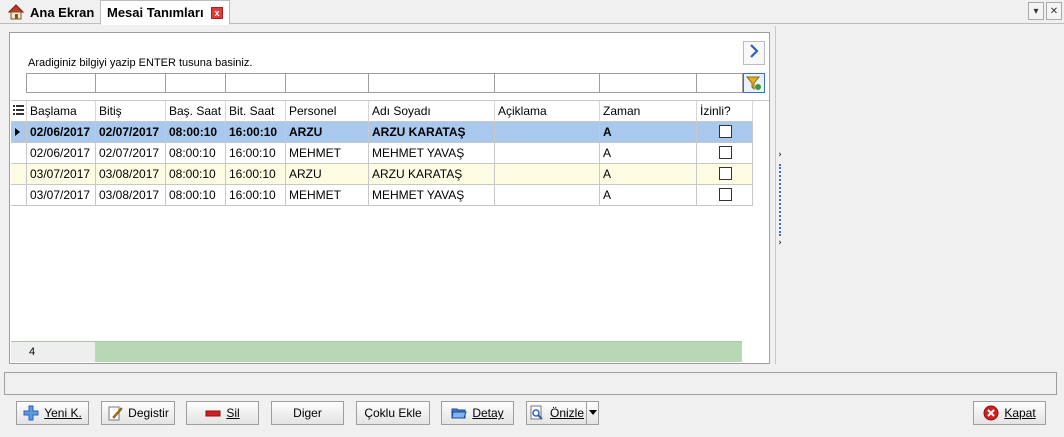 This screenshot has height=437, width=1064. I want to click on detay-button-label: Detay, so click(488, 413).